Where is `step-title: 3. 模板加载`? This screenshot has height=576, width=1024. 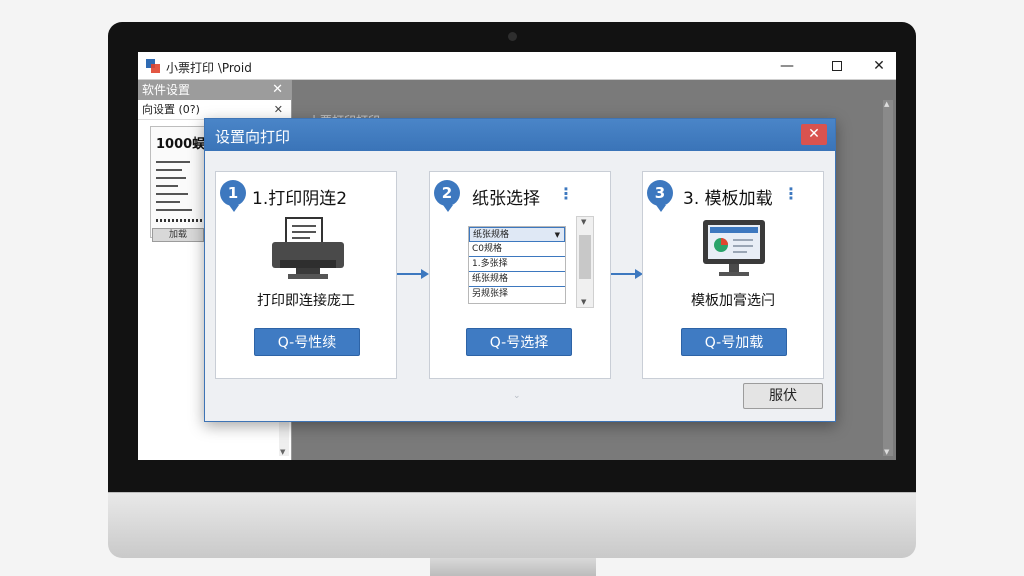
step-title: 3. 模板加载 is located at coordinates (728, 199).